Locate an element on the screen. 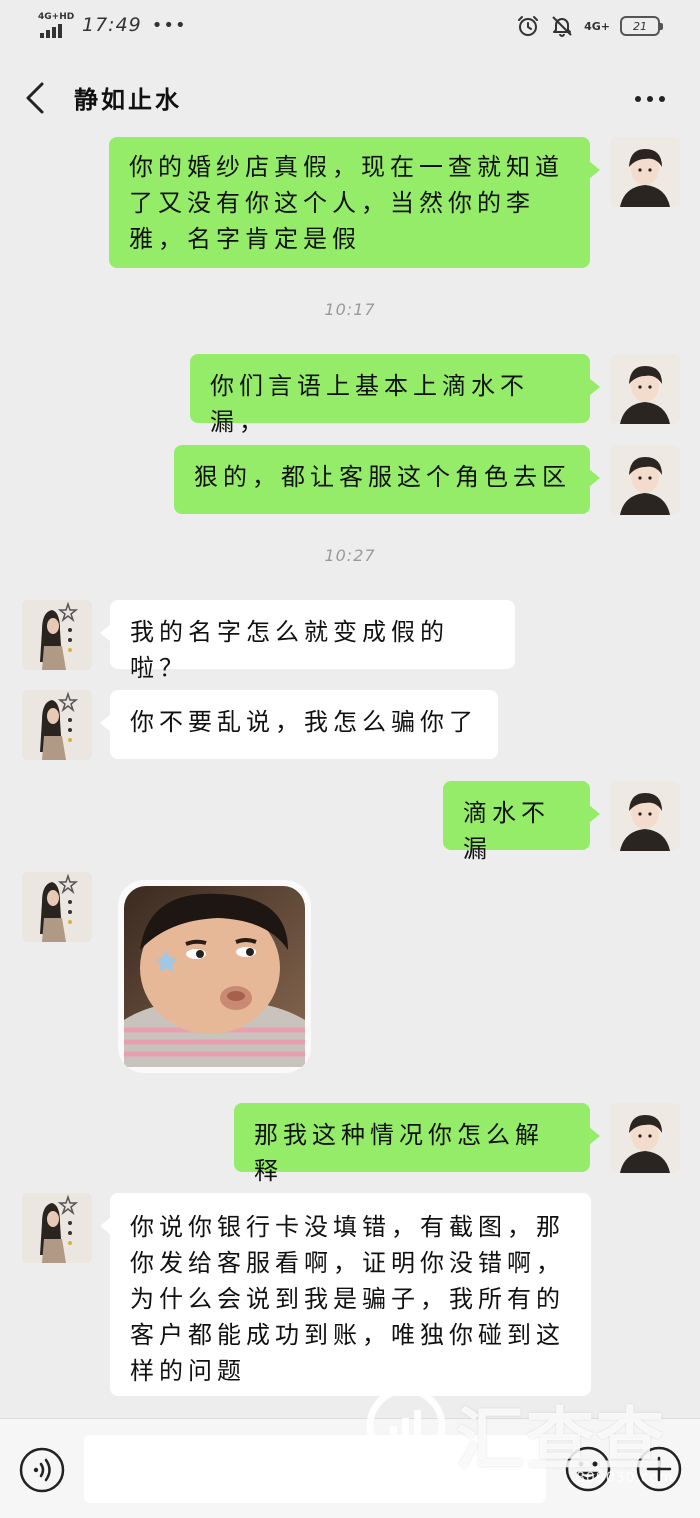 The height and width of the screenshot is (1518, 700). chat-title: 静如止水 is located at coordinates (128, 100).